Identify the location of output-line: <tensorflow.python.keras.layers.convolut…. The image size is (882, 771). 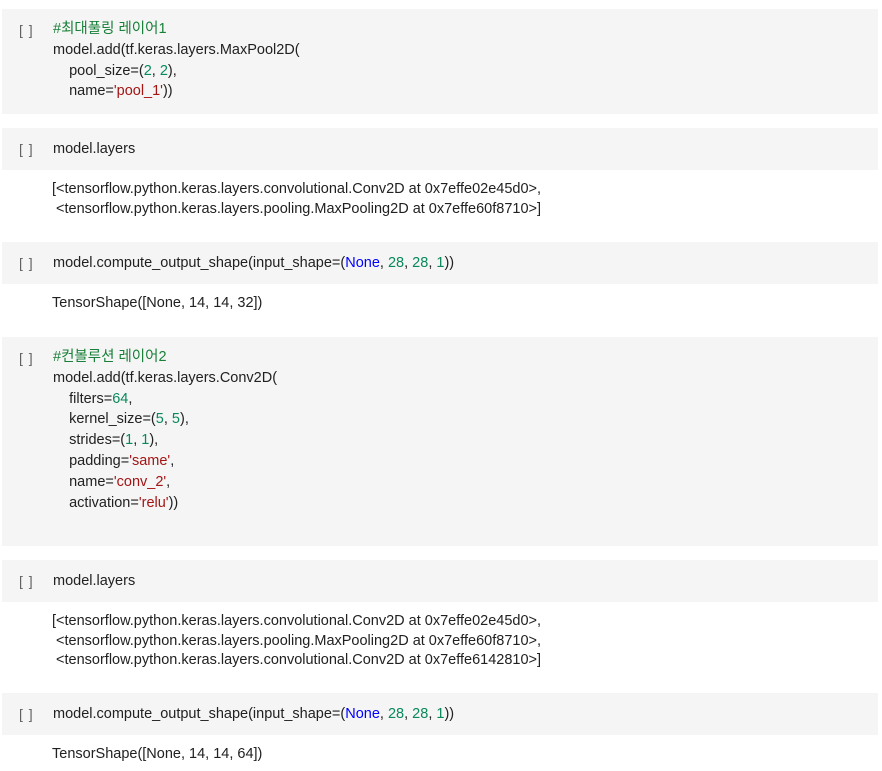
(297, 660).